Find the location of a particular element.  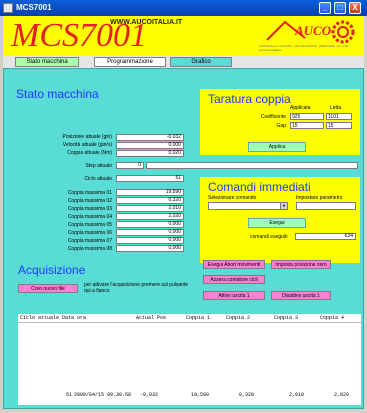

step-label: Step attuale is located at coordinates (98, 166).